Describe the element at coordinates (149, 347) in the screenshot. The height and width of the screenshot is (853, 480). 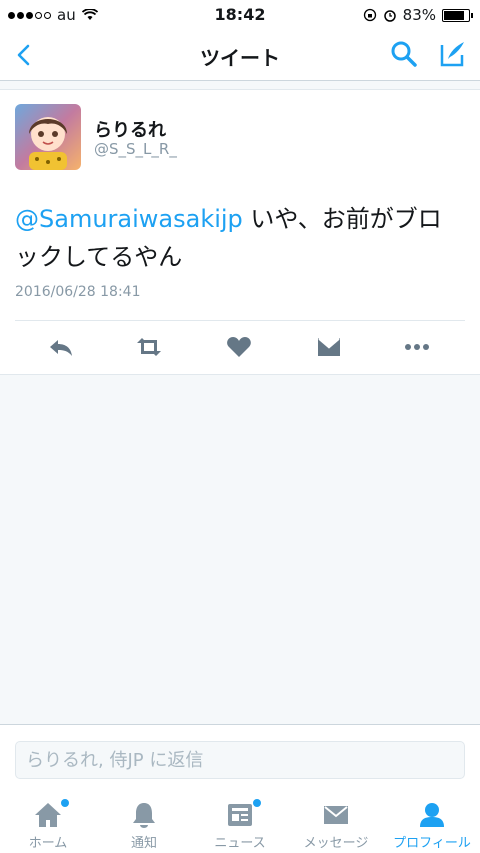
I see `retweet-icon` at that location.